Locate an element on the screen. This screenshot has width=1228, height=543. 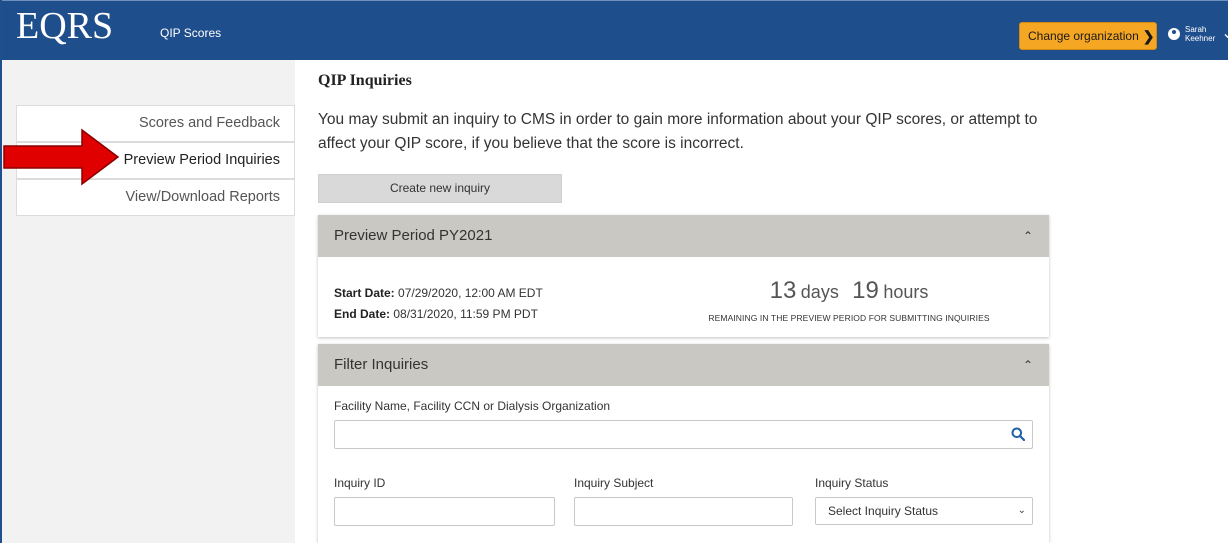
user-avatar-icon is located at coordinates (1174, 34).